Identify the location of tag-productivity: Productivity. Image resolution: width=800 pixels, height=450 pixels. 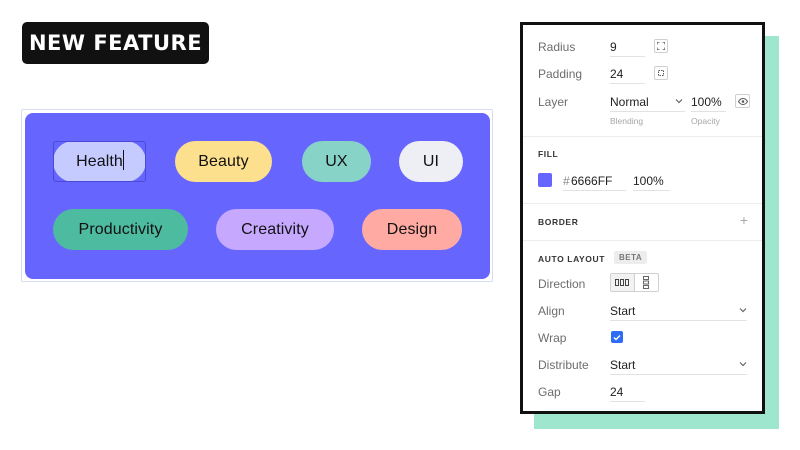
(120, 229).